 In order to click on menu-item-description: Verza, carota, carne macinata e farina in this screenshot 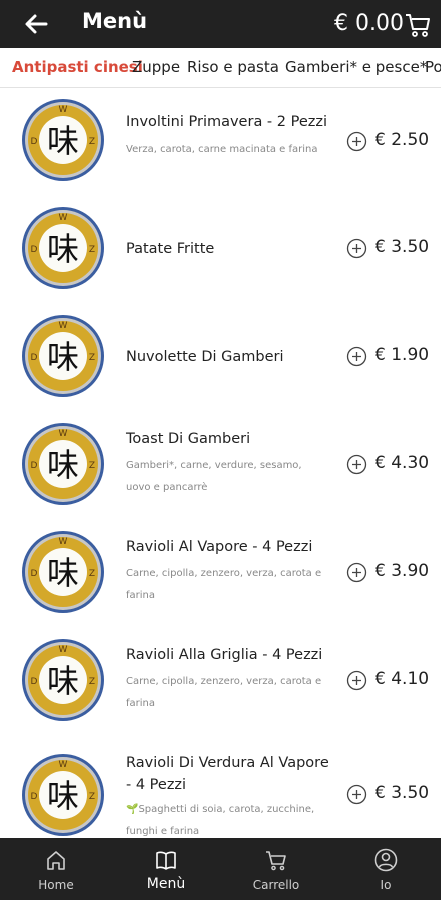, I will do `click(222, 149)`.